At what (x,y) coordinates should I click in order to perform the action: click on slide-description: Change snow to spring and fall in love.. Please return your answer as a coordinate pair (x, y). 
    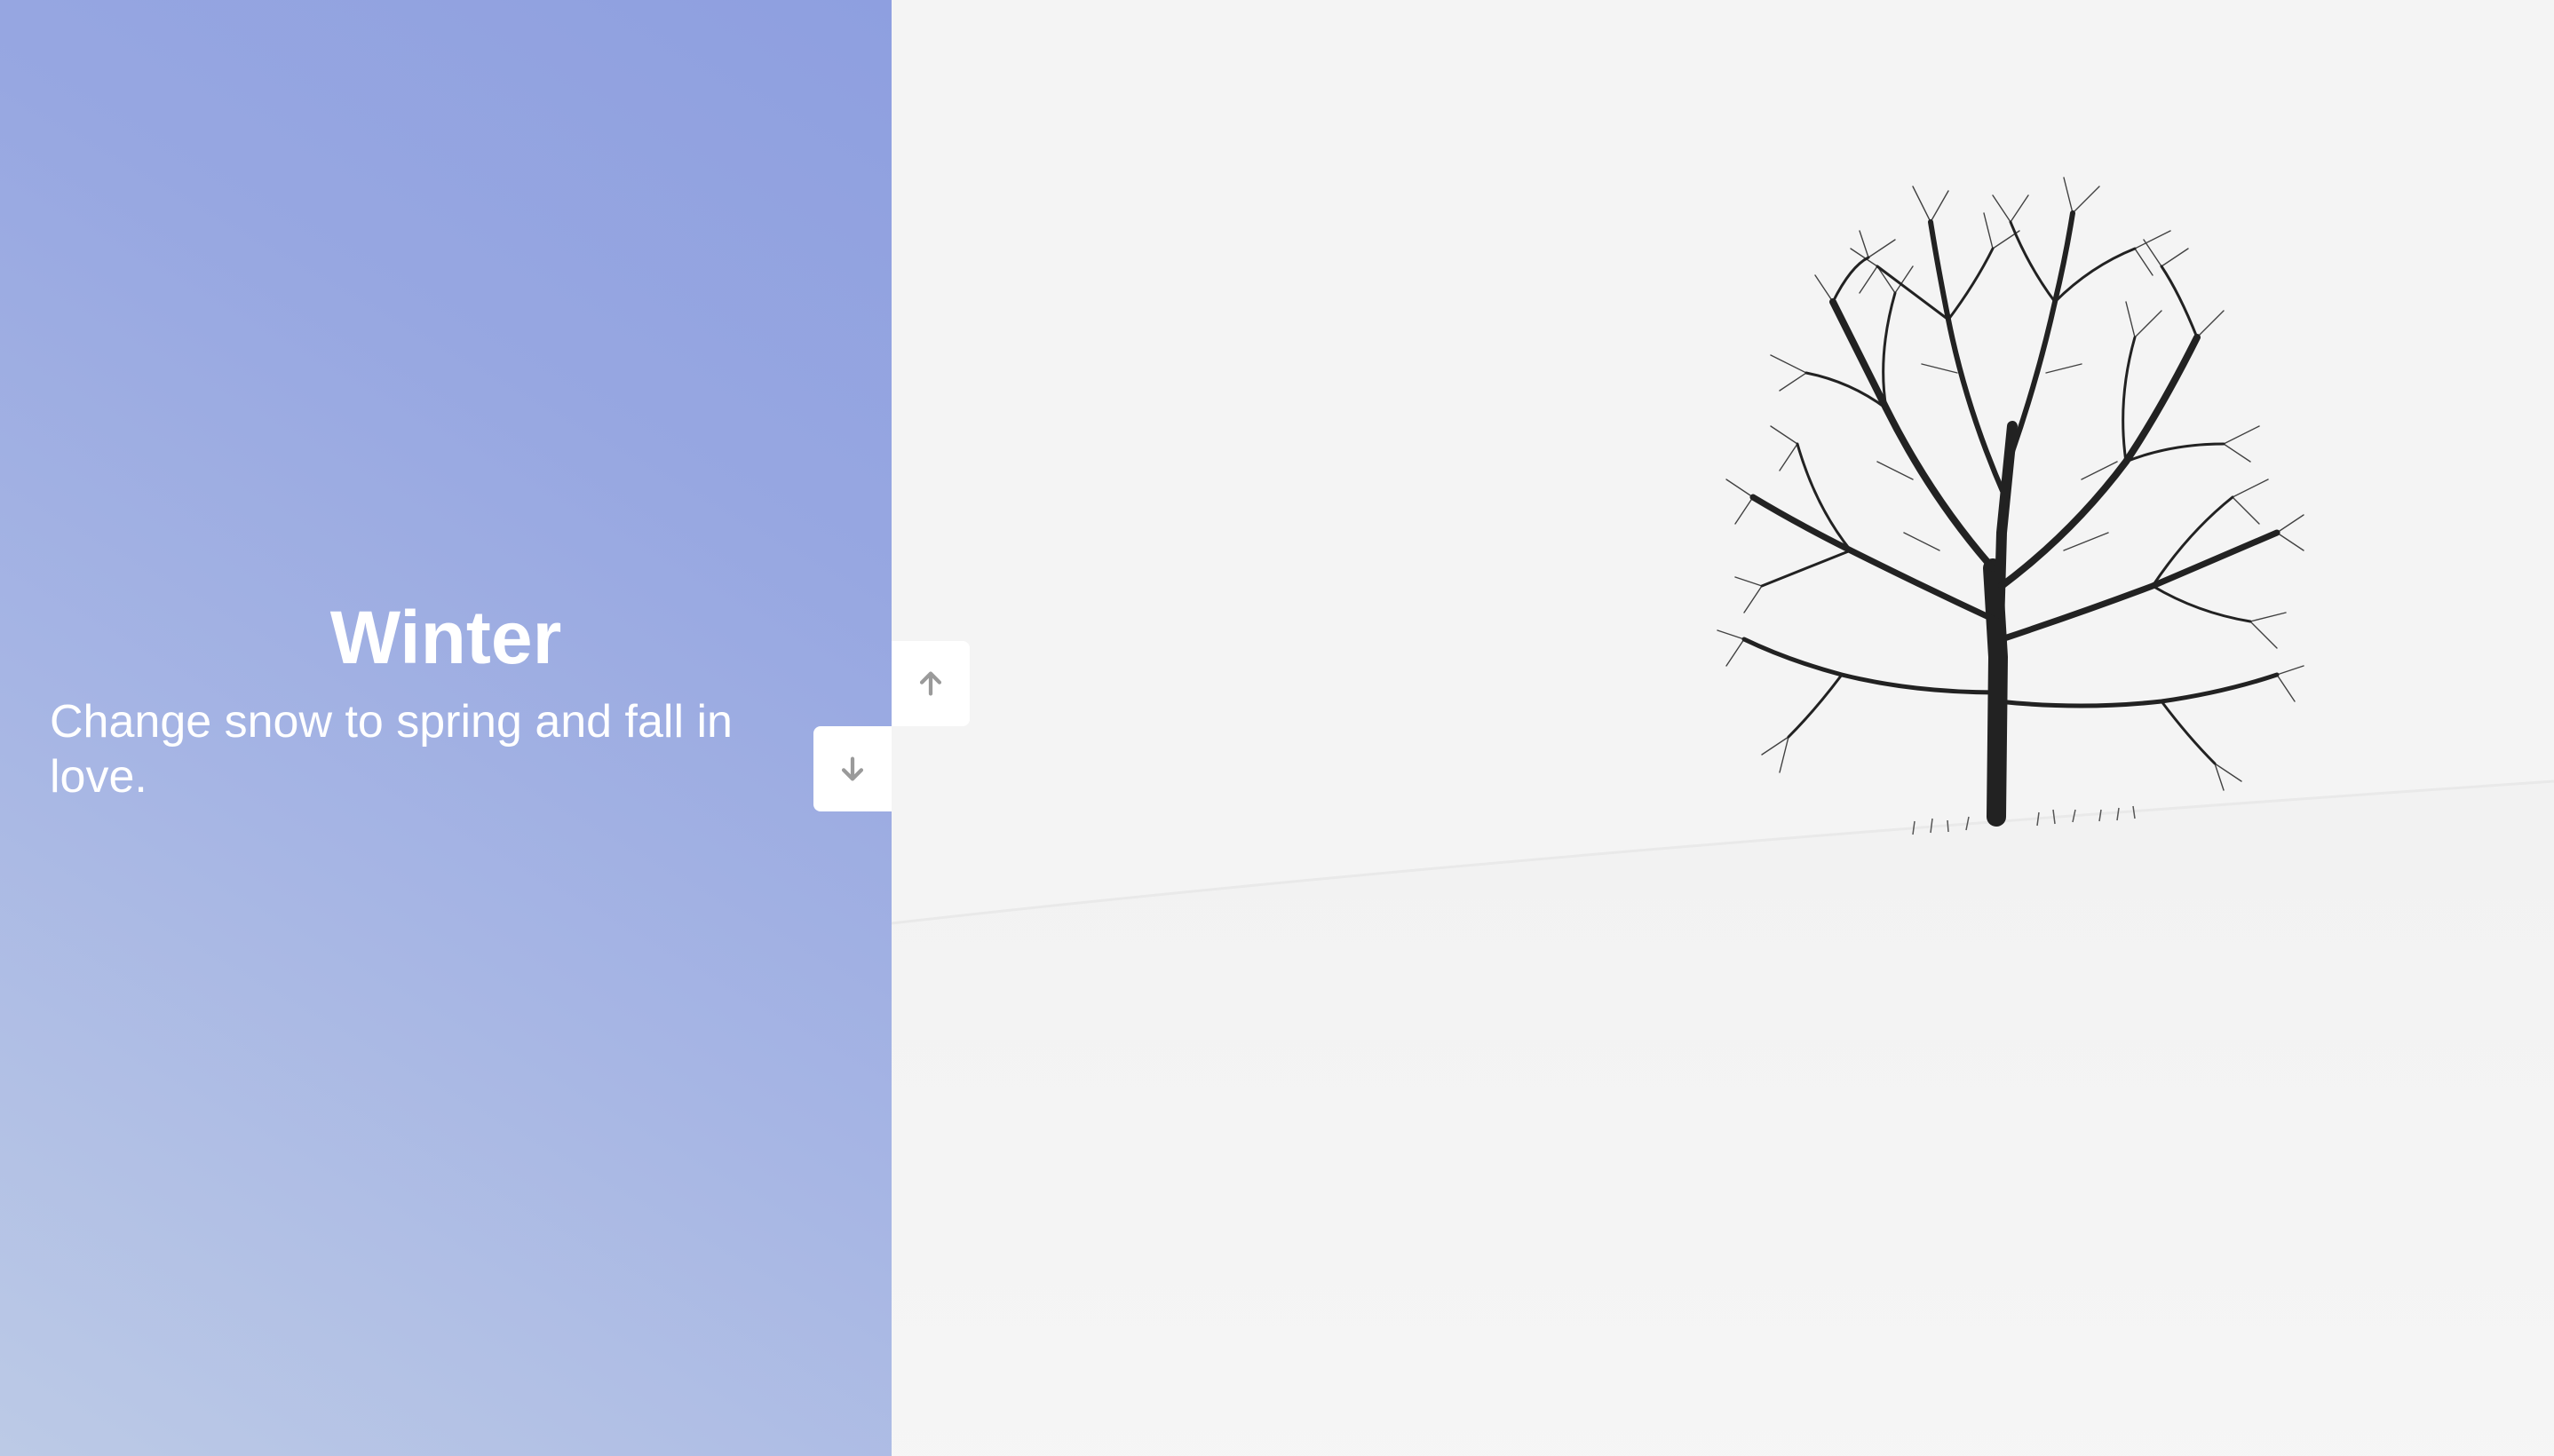
    Looking at the image, I should click on (392, 749).